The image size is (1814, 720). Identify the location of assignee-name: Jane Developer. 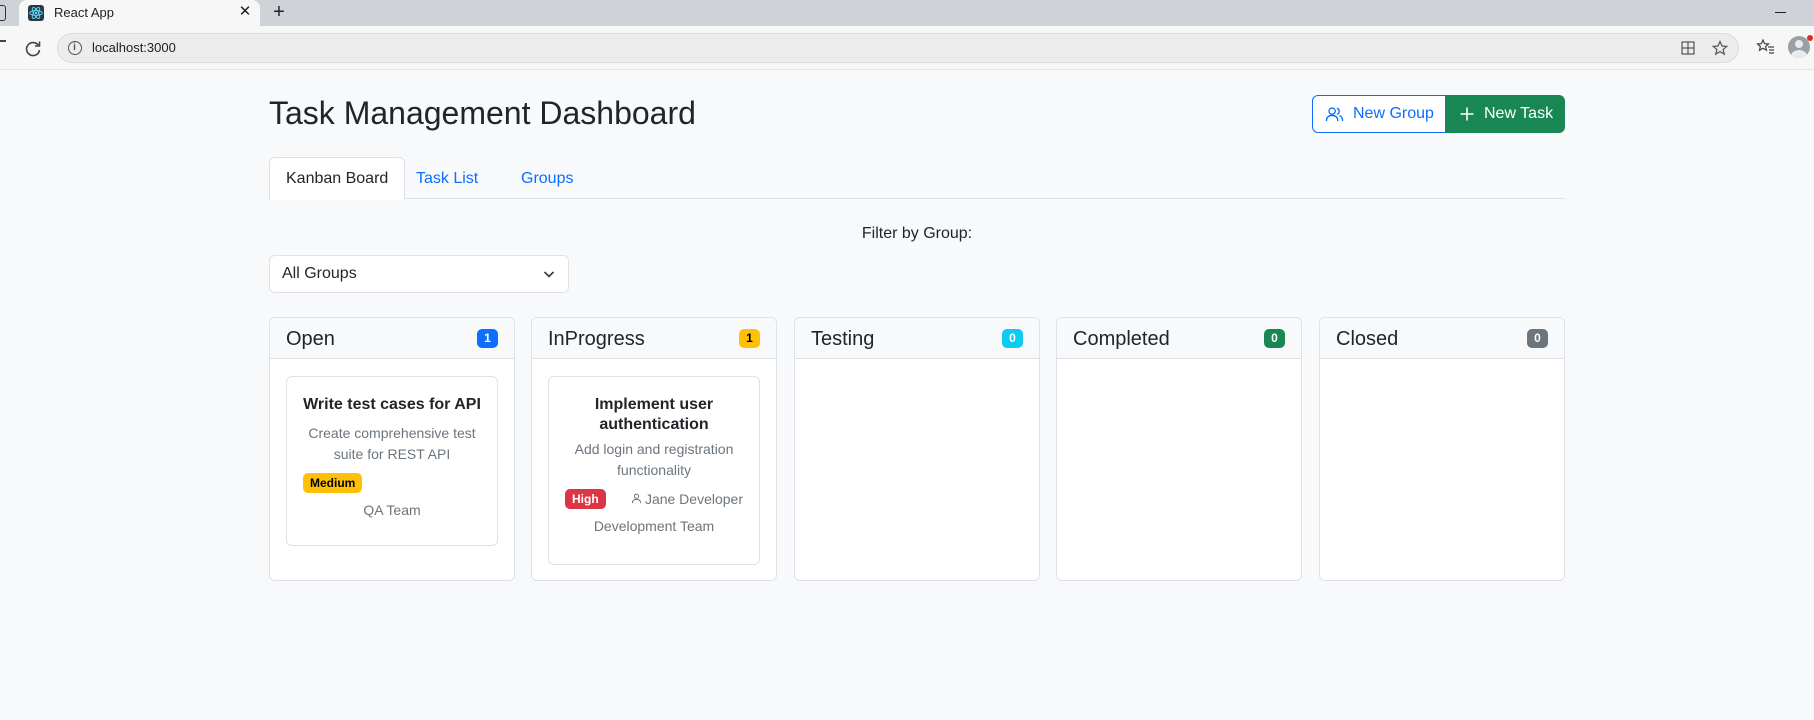
(693, 499).